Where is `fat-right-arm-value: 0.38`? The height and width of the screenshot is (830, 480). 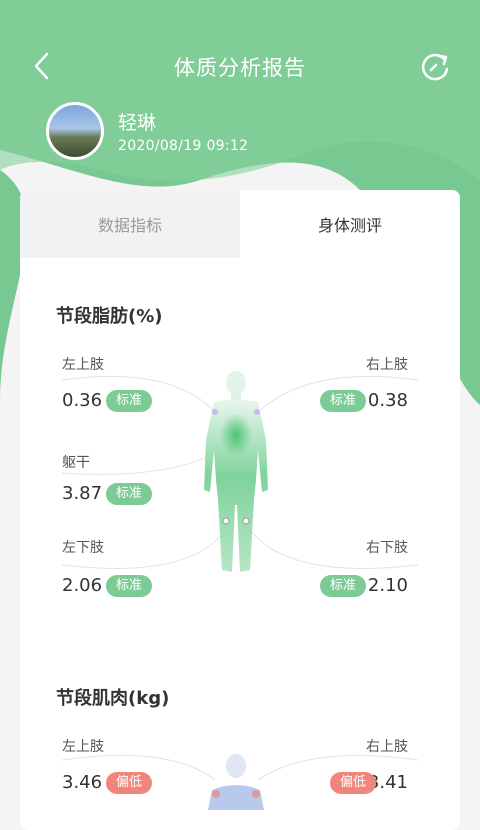 fat-right-arm-value: 0.38 is located at coordinates (387, 400).